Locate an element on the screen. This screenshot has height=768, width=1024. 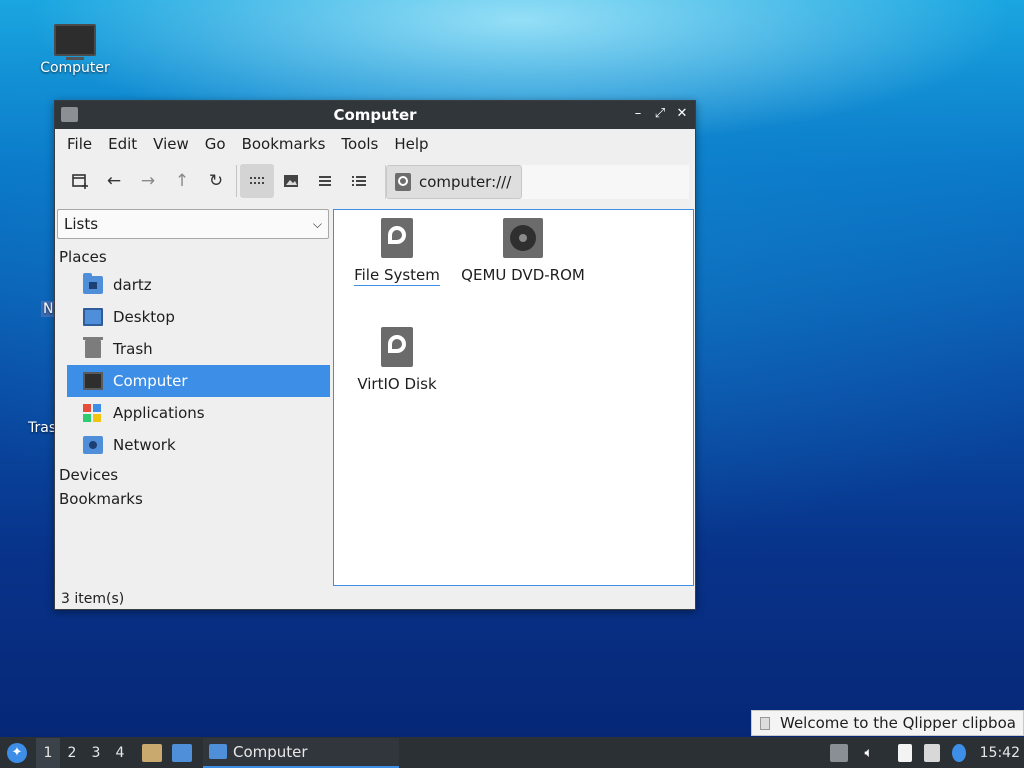
detailed-list-icon is located at coordinates (359, 181).